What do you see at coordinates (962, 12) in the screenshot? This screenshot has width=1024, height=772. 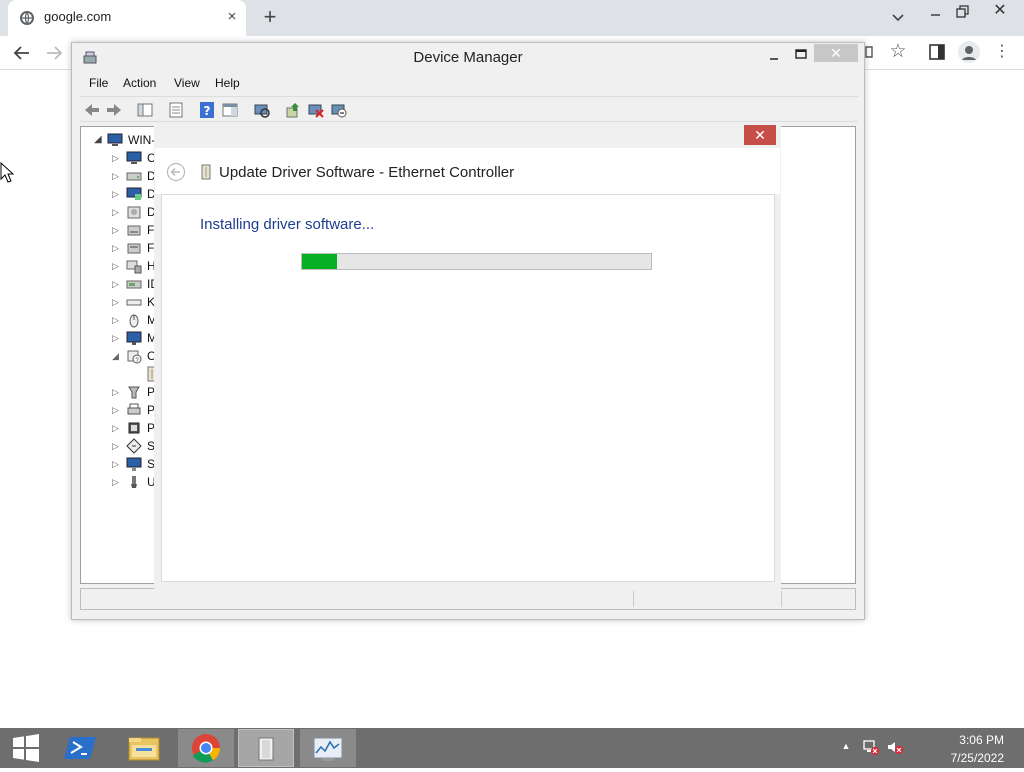 I see `restore-icon` at bounding box center [962, 12].